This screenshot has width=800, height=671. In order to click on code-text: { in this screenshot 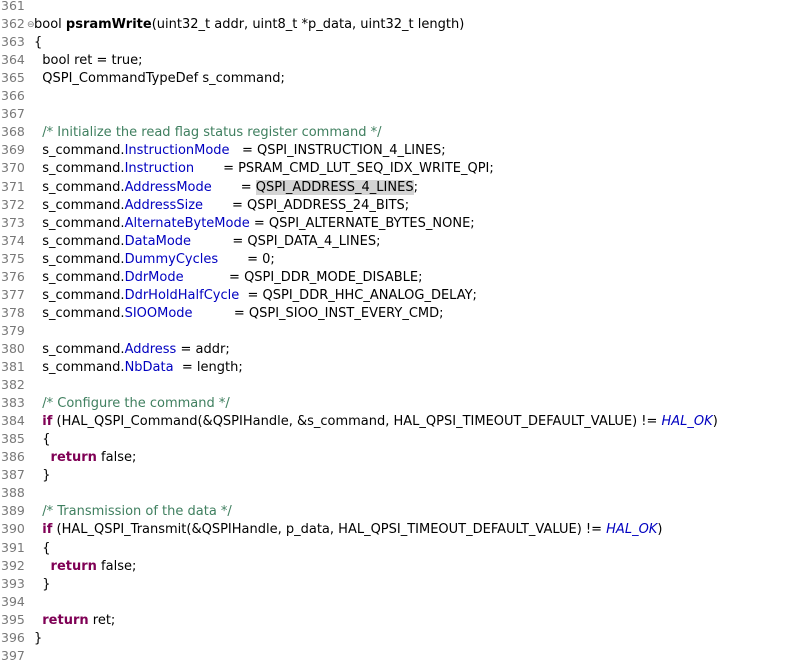, I will do `click(38, 42)`.